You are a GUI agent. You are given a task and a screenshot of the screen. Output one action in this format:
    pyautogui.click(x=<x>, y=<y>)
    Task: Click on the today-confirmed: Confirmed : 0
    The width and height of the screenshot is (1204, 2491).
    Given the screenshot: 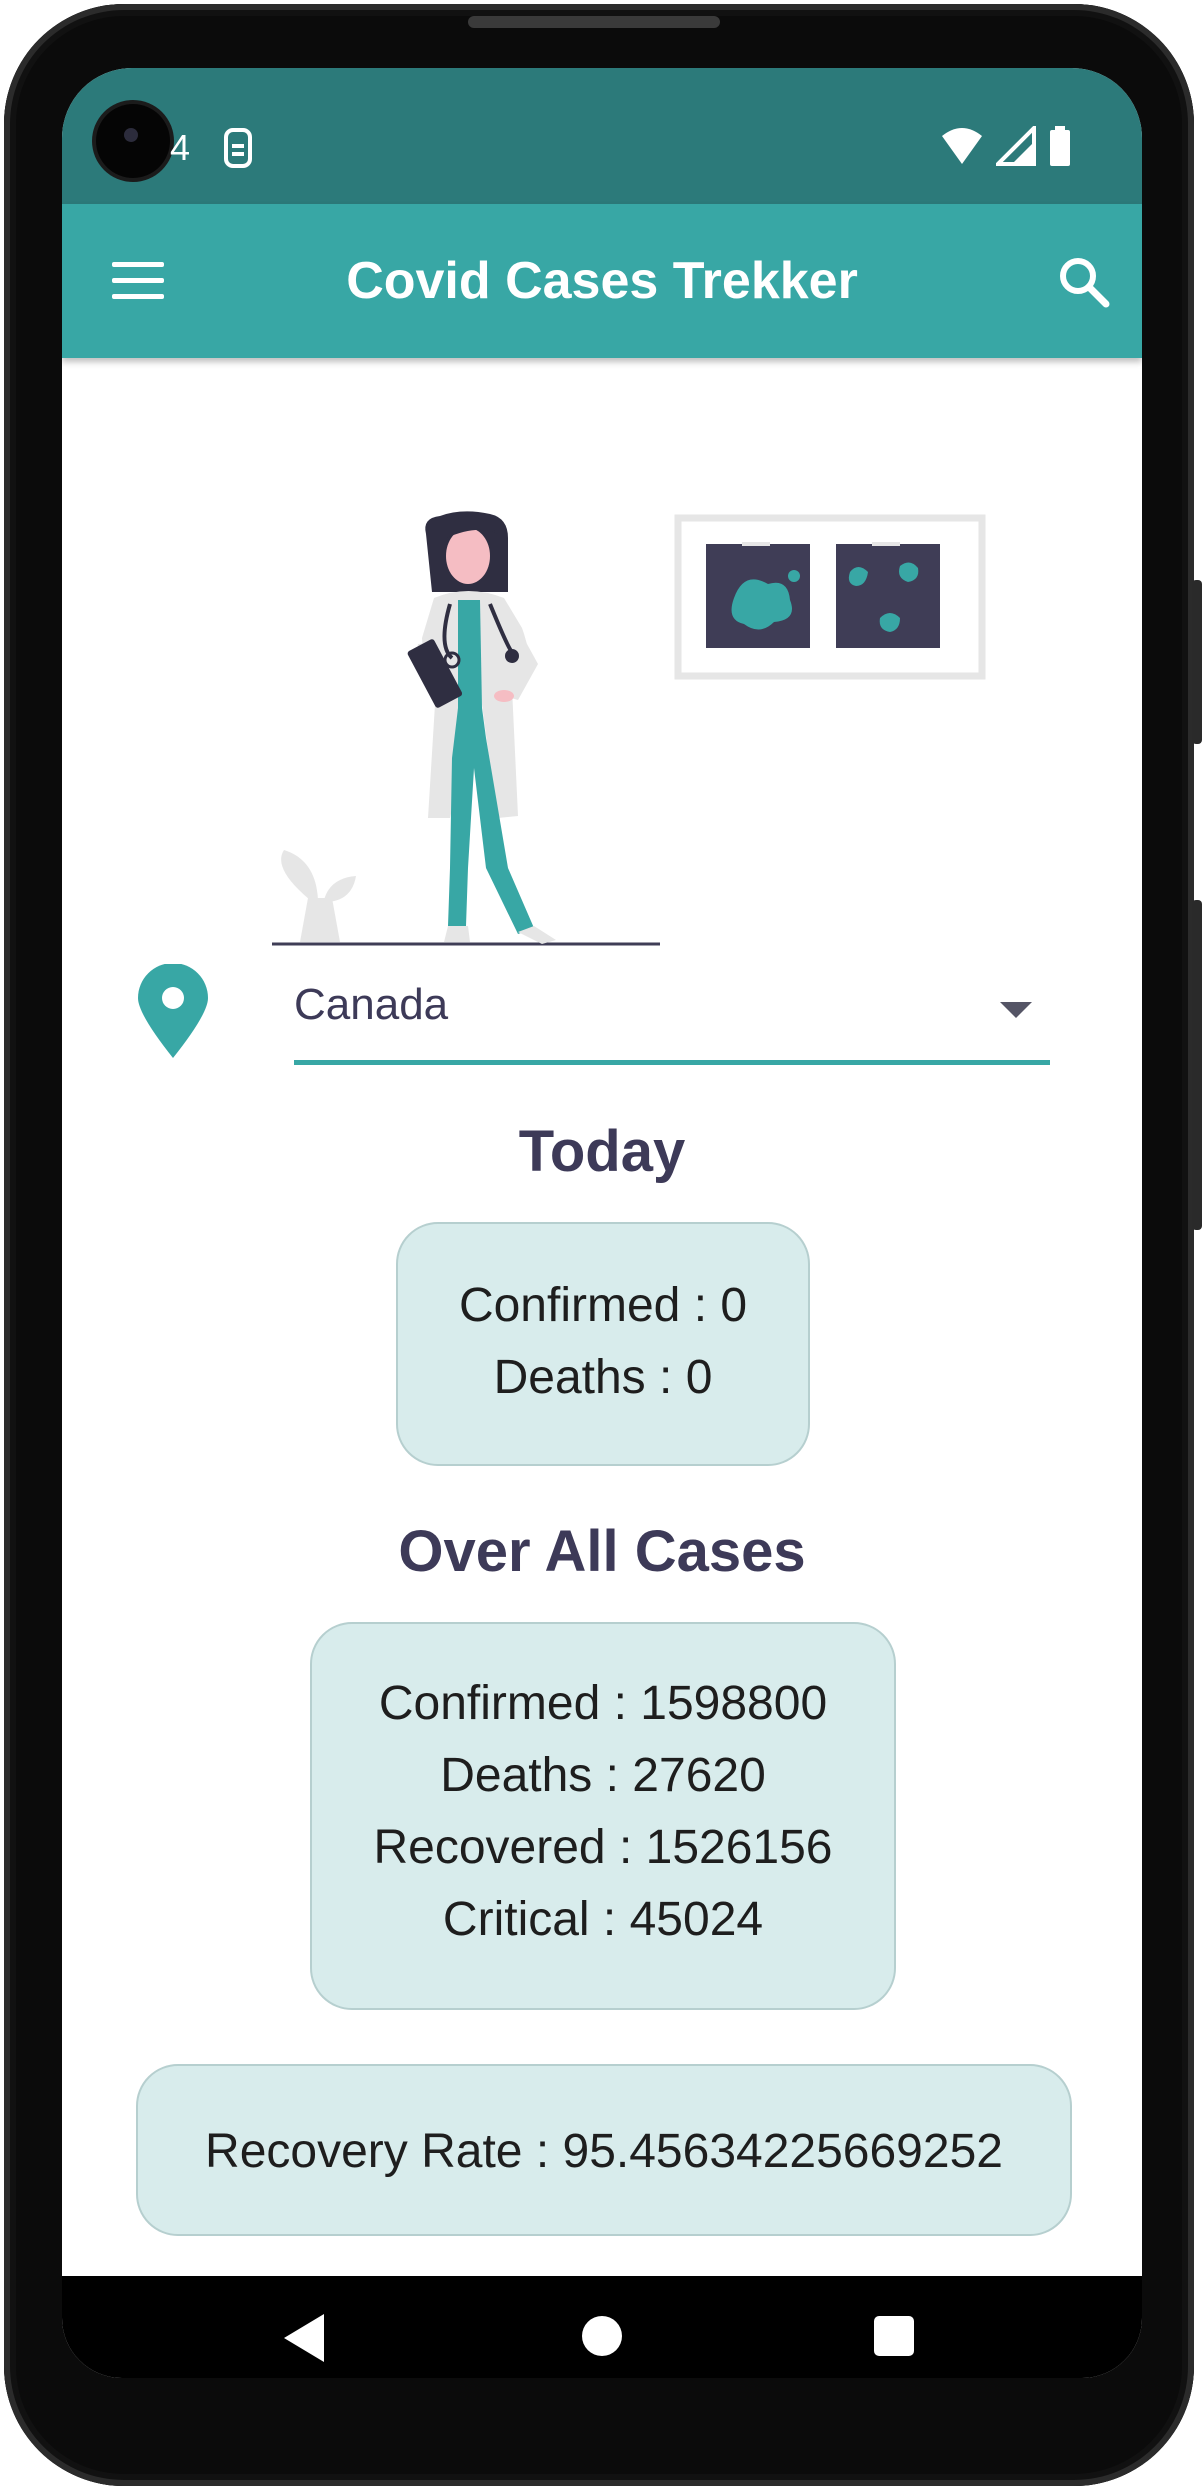 What is the action you would take?
    pyautogui.click(x=603, y=1305)
    